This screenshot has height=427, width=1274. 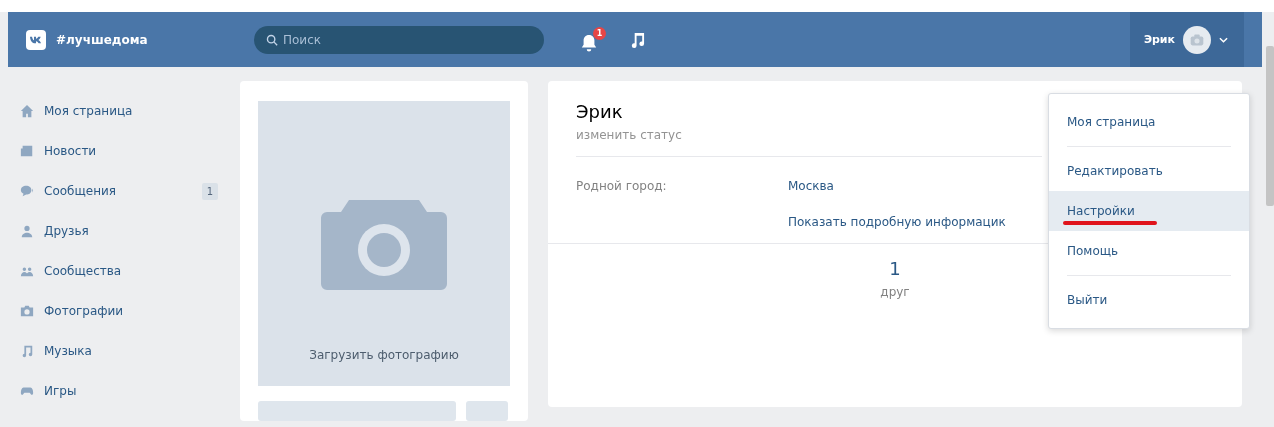 What do you see at coordinates (895, 332) in the screenshot?
I see `friends-counter: 1 друг` at bounding box center [895, 332].